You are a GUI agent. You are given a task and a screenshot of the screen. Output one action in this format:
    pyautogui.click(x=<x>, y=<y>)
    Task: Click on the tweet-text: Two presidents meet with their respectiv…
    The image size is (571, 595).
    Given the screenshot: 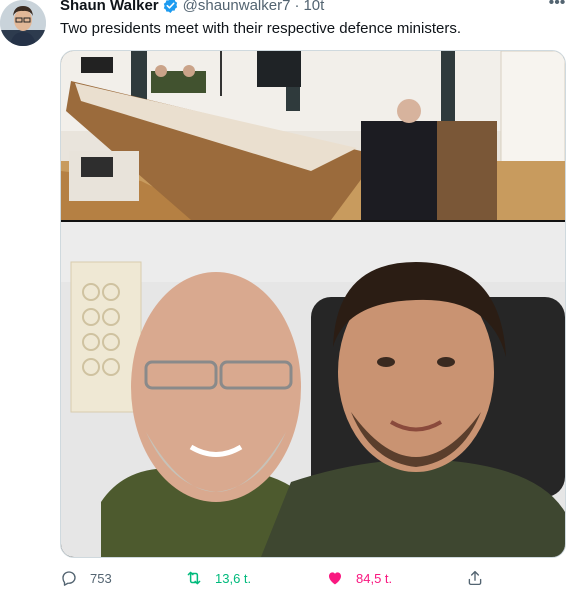 What is the action you would take?
    pyautogui.click(x=261, y=28)
    